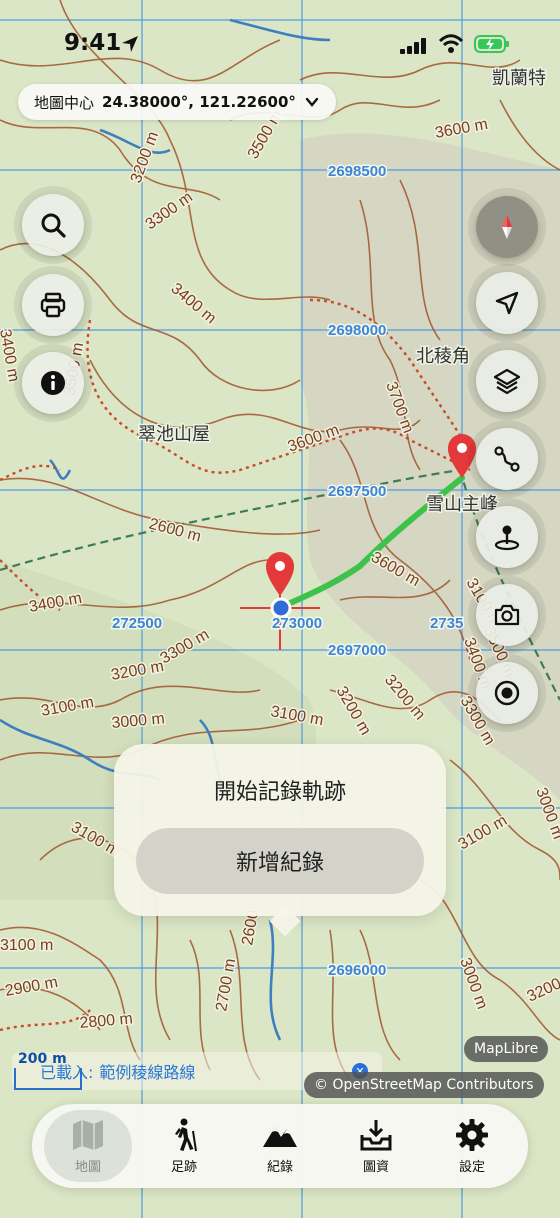 This screenshot has width=560, height=1218. What do you see at coordinates (375, 1167) in the screenshot?
I see `tab-label: 圖資` at bounding box center [375, 1167].